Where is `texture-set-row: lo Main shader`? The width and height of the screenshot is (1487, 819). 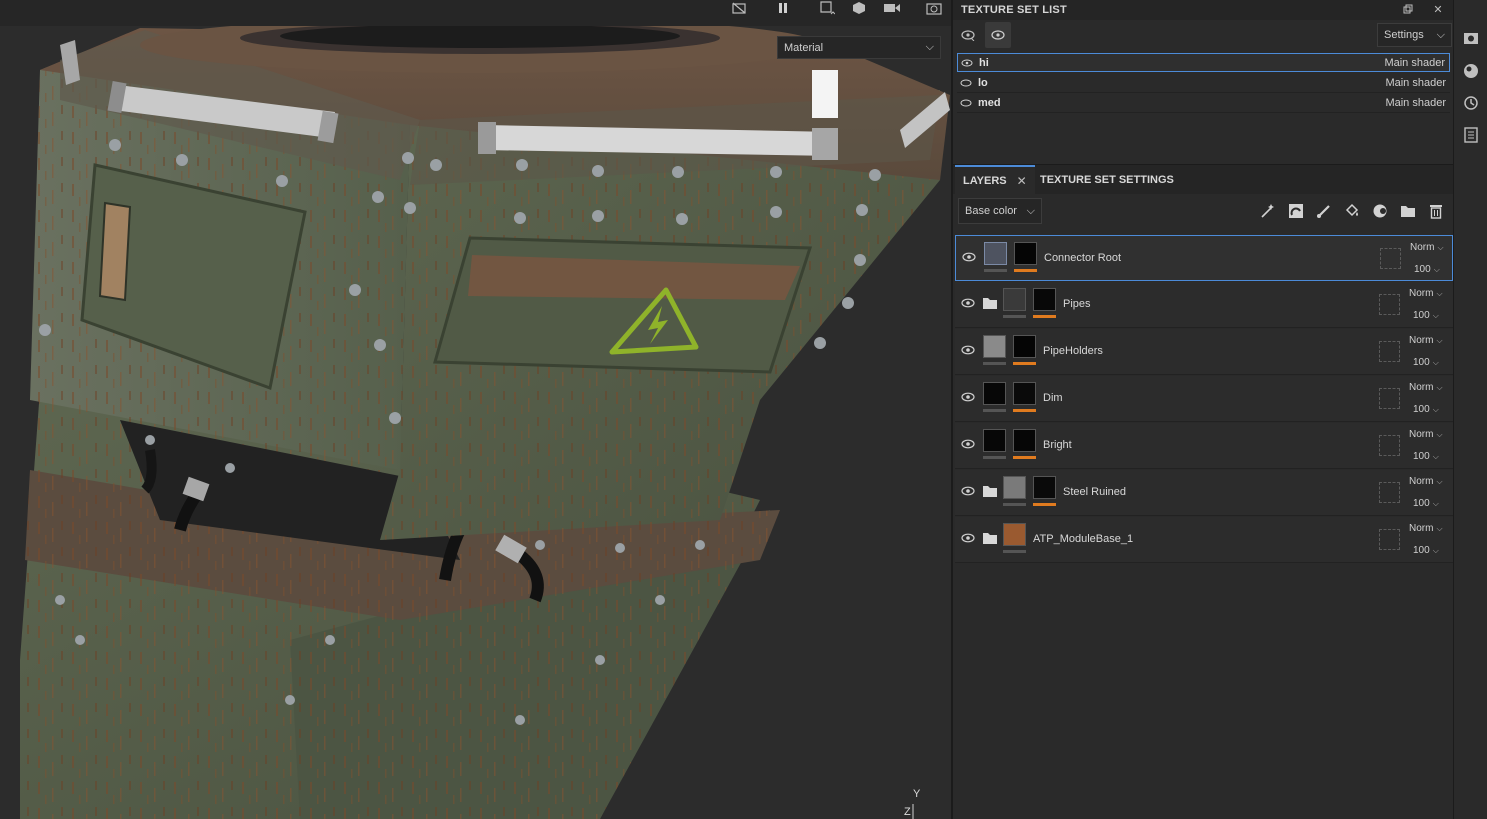 texture-set-row: lo Main shader is located at coordinates (1203, 83).